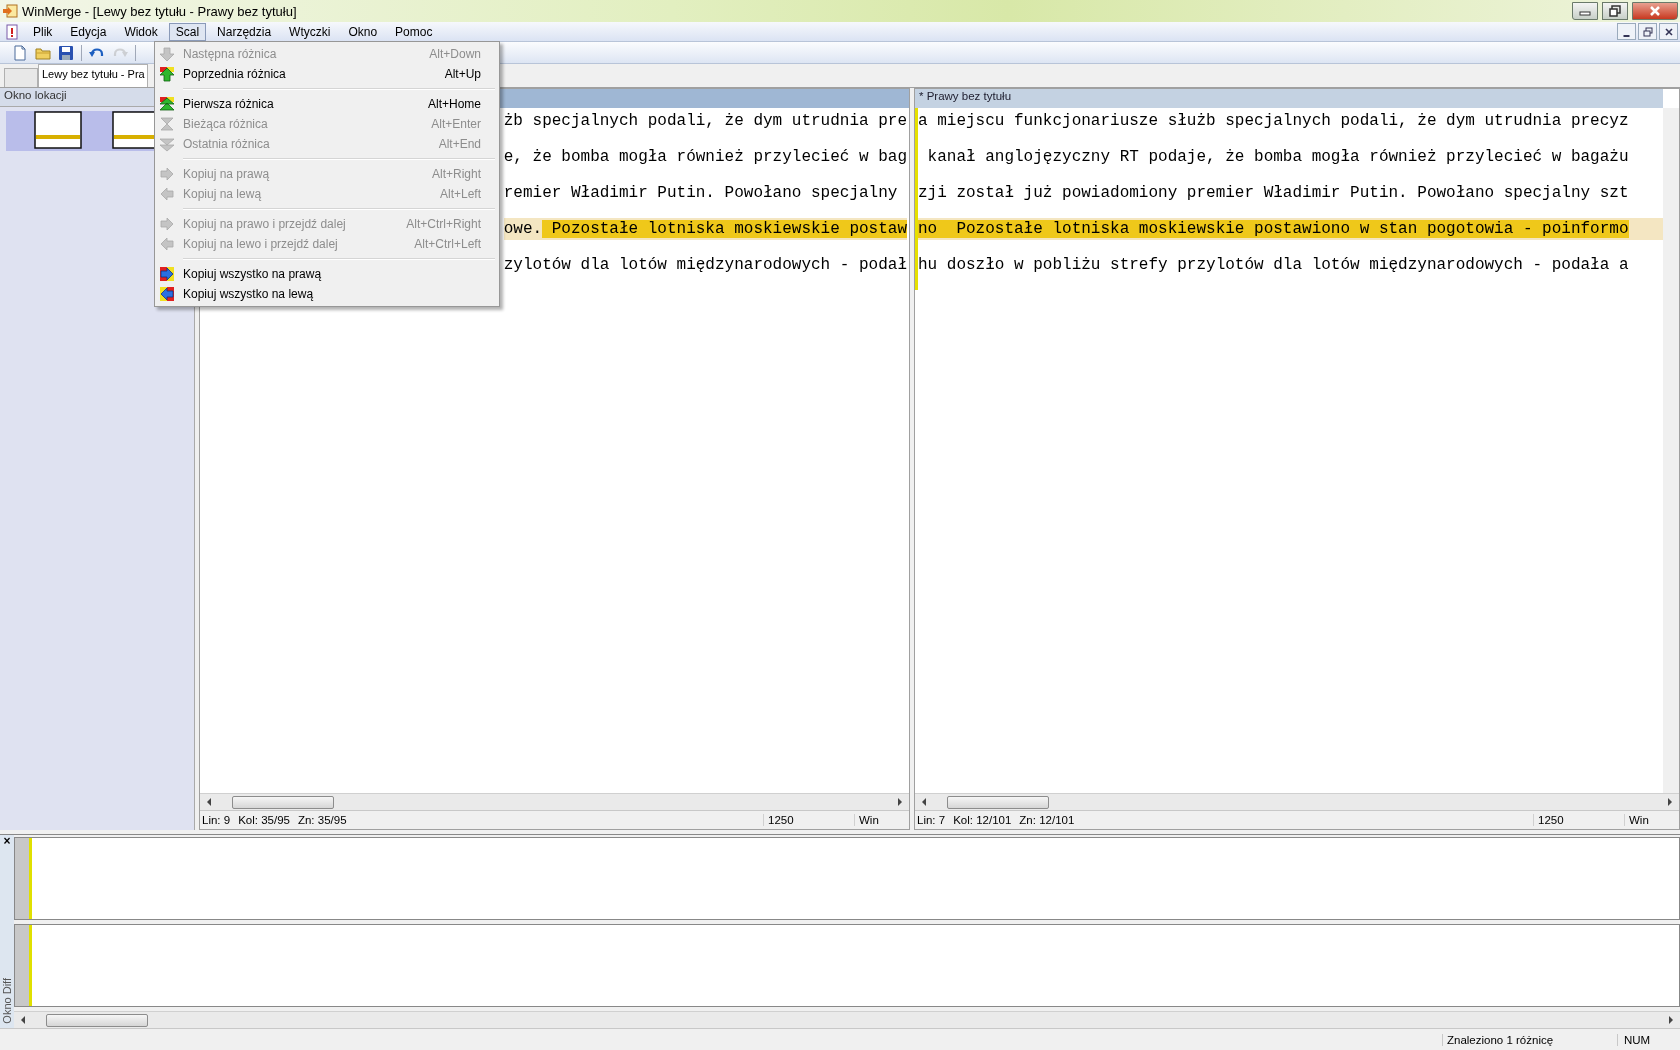  Describe the element at coordinates (93, 75) in the screenshot. I see `document-tab: Lewy bez tytułu - Pra` at that location.